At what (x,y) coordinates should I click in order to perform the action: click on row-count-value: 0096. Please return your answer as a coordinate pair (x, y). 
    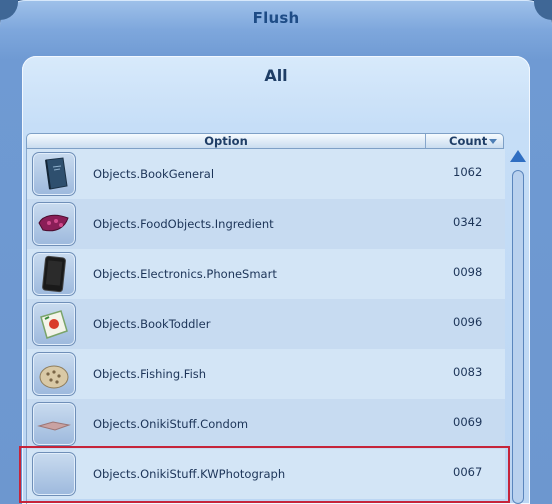
    Looking at the image, I should click on (468, 322).